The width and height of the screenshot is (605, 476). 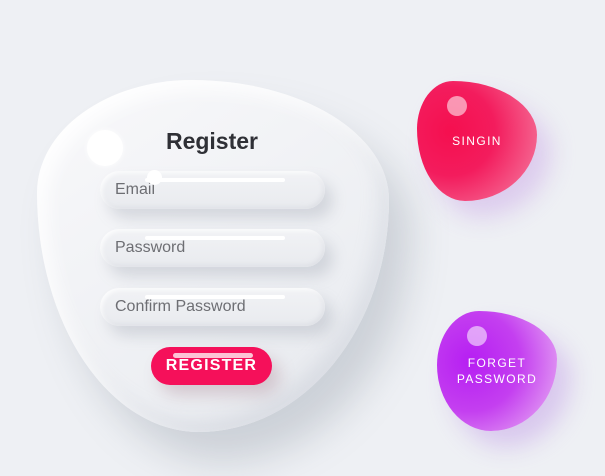 I want to click on confirm-password-placeholder: Confirm Password, so click(x=180, y=306).